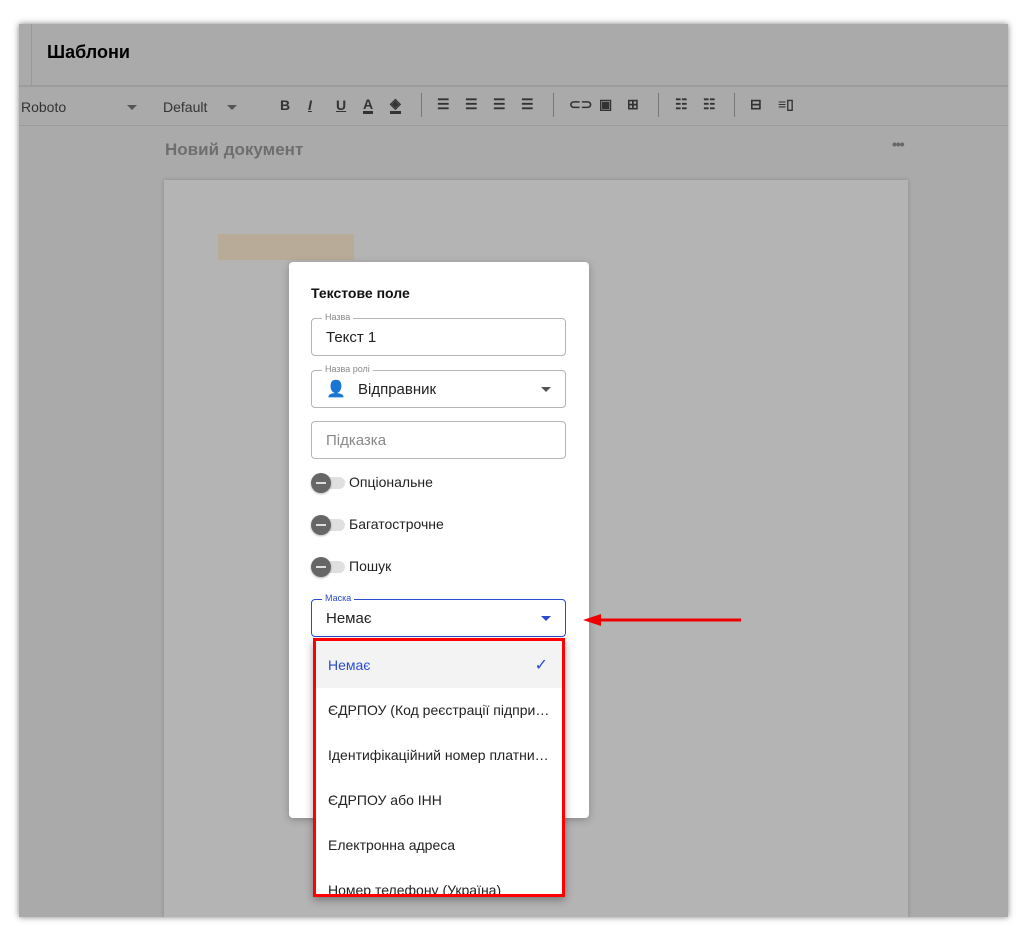 This screenshot has width=1028, height=942. Describe the element at coordinates (411, 566) in the screenshot. I see `toggle-search: Пошук` at that location.